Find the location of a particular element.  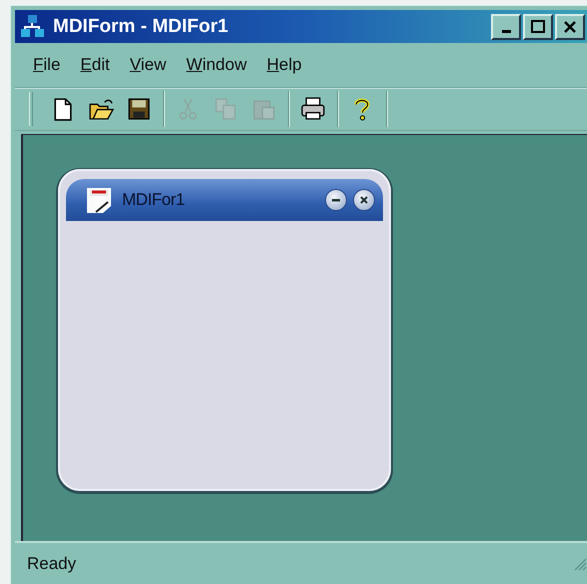

child-window-title: MDIFor1 is located at coordinates (154, 200).